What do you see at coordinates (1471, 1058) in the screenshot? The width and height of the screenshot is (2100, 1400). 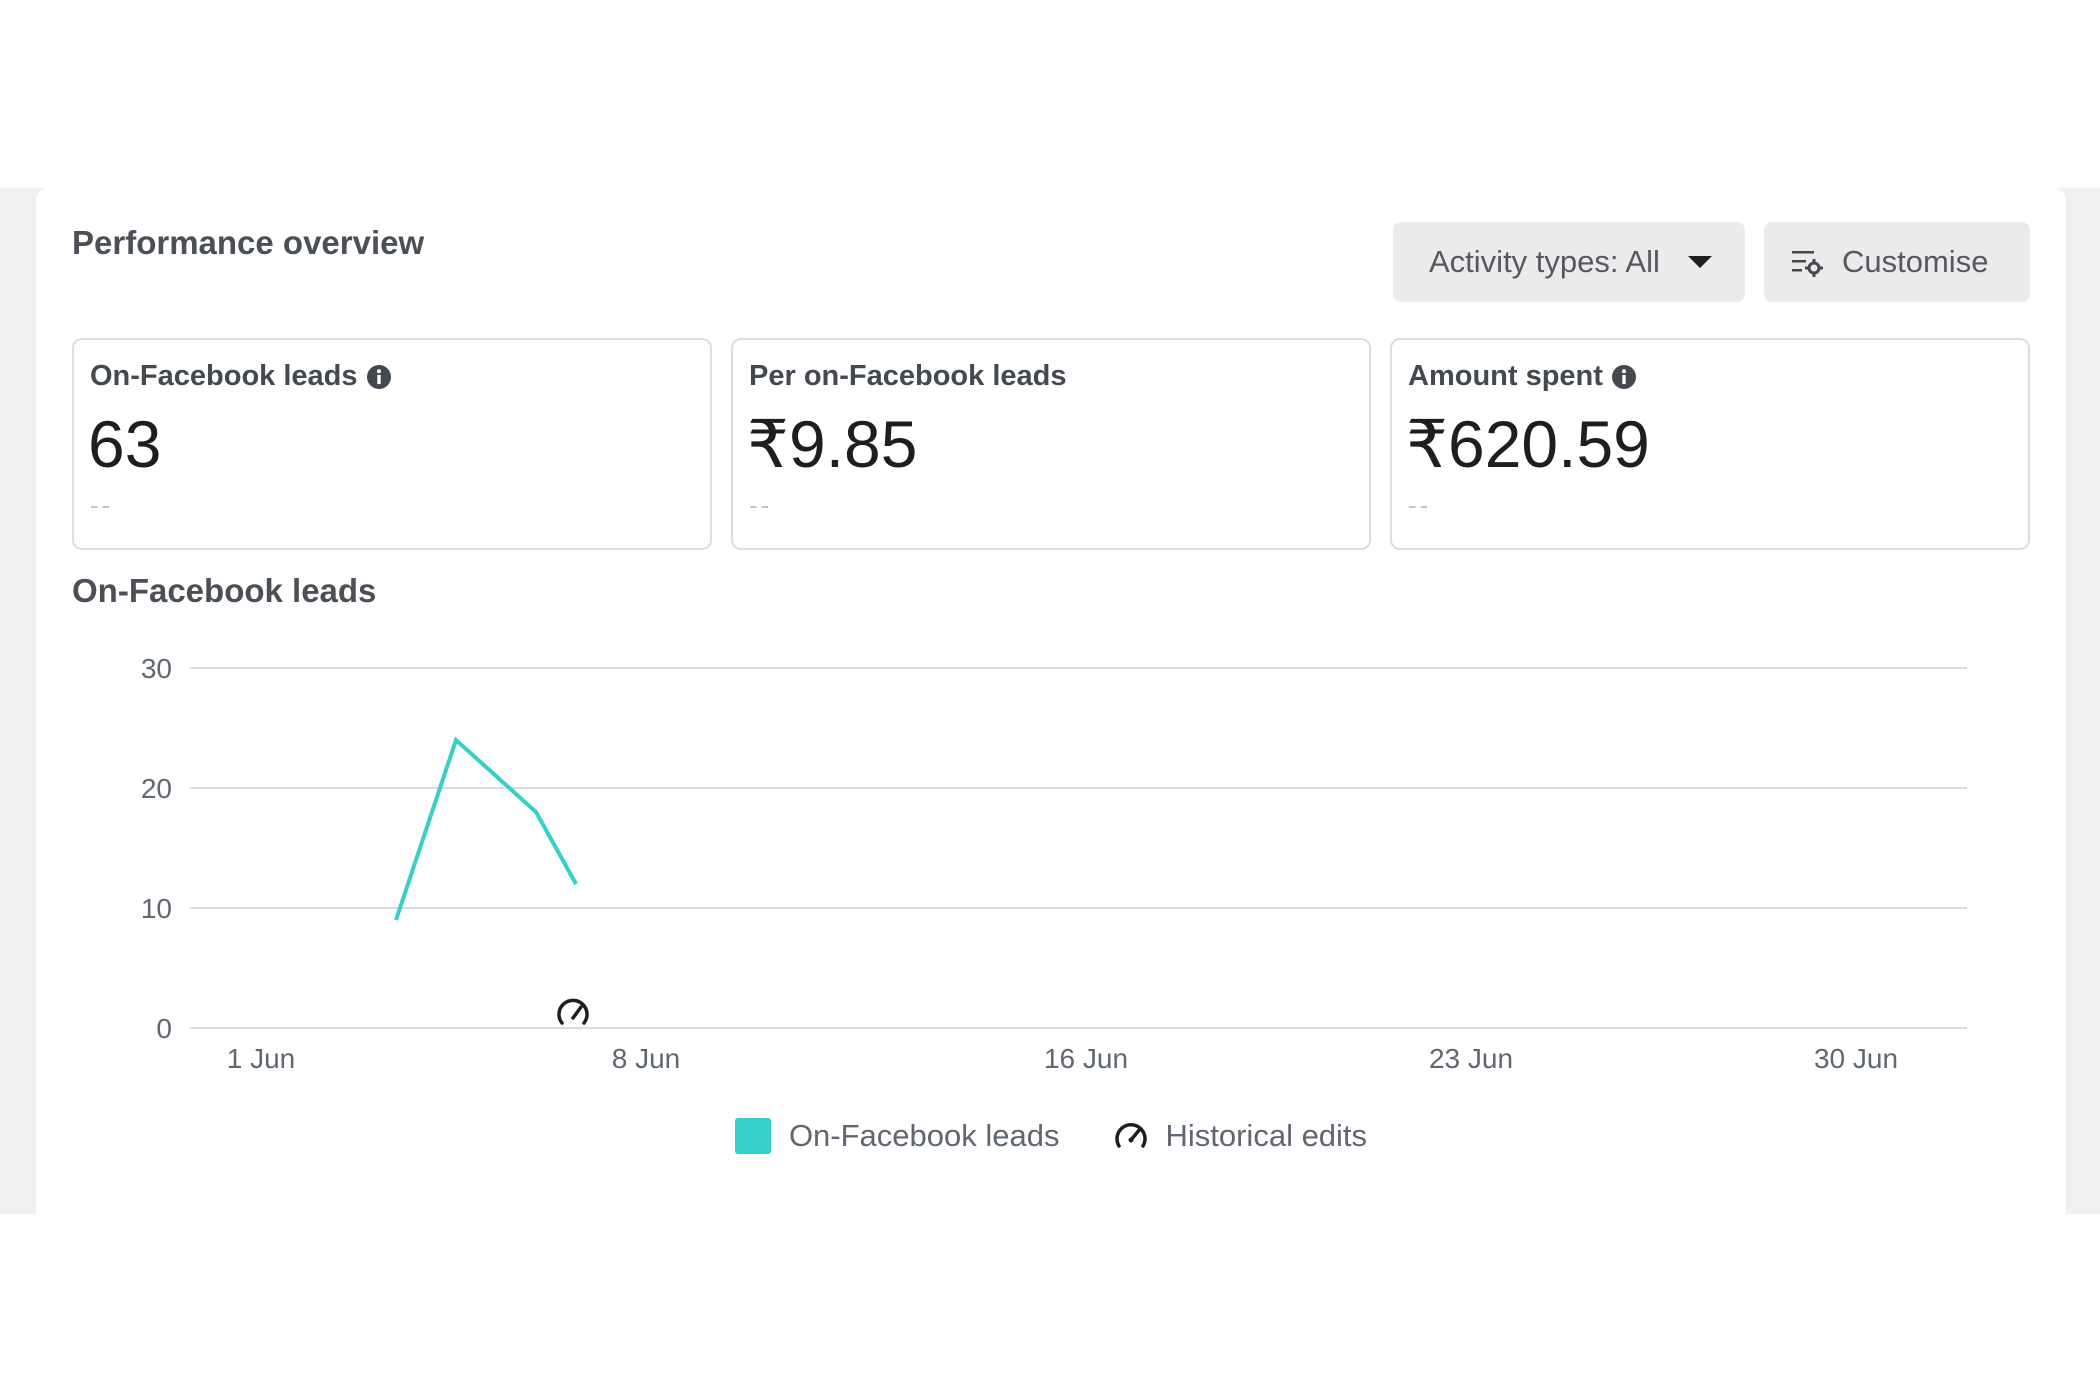 I see `x-tick-label: 23 Jun` at bounding box center [1471, 1058].